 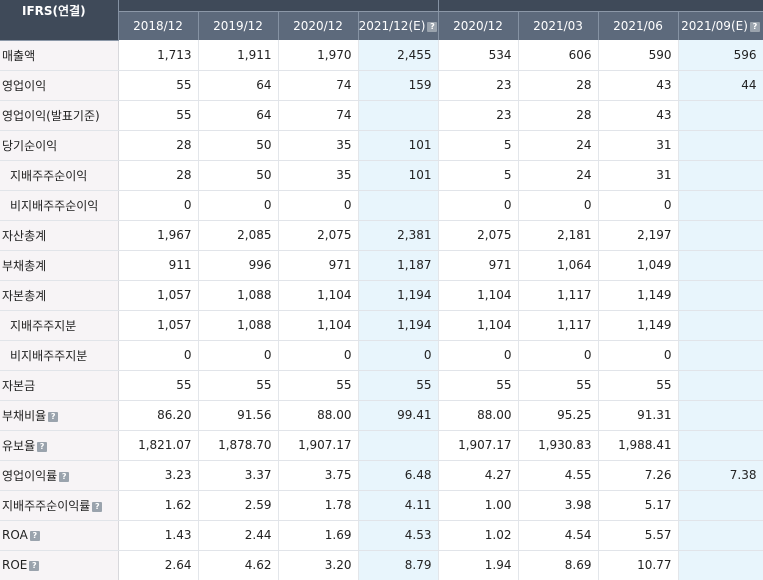 I want to click on row-label: 지배주주순이익, so click(x=59, y=175).